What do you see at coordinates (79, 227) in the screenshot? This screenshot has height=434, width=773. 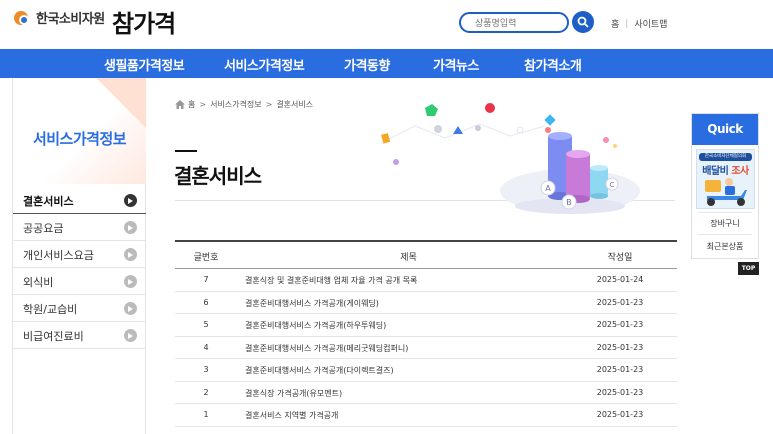 I see `sidebar-item-public-fees: 공공요금` at bounding box center [79, 227].